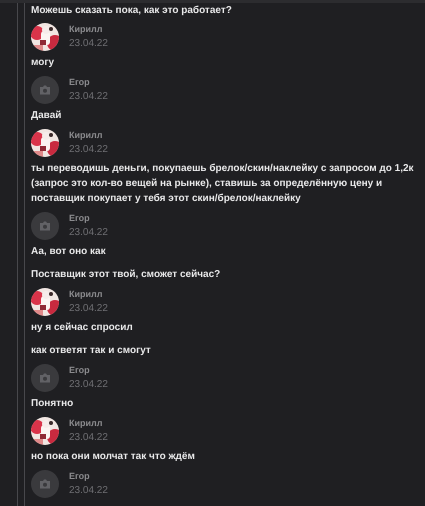 This screenshot has height=506, width=425. Describe the element at coordinates (69, 252) in the screenshot. I see `message-text: Аа, вот оно как` at that location.